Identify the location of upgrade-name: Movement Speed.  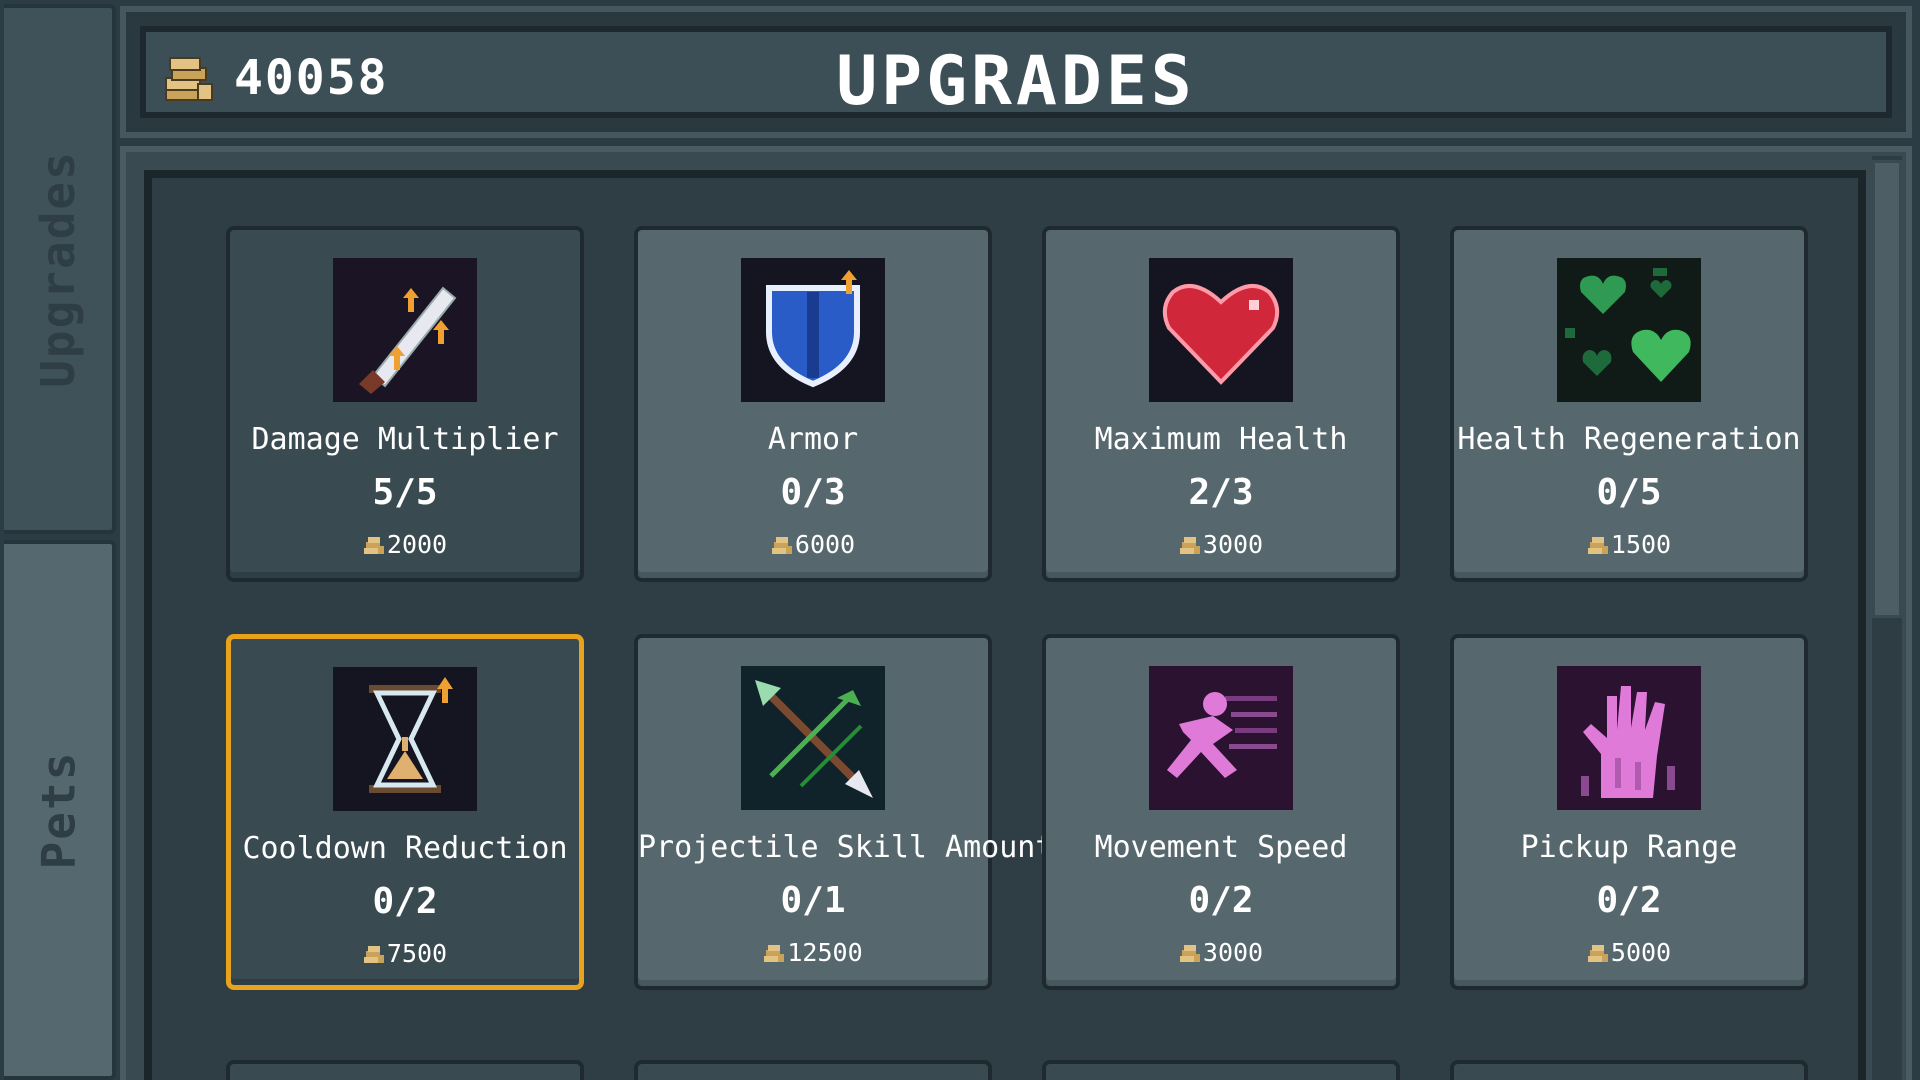
(1221, 847).